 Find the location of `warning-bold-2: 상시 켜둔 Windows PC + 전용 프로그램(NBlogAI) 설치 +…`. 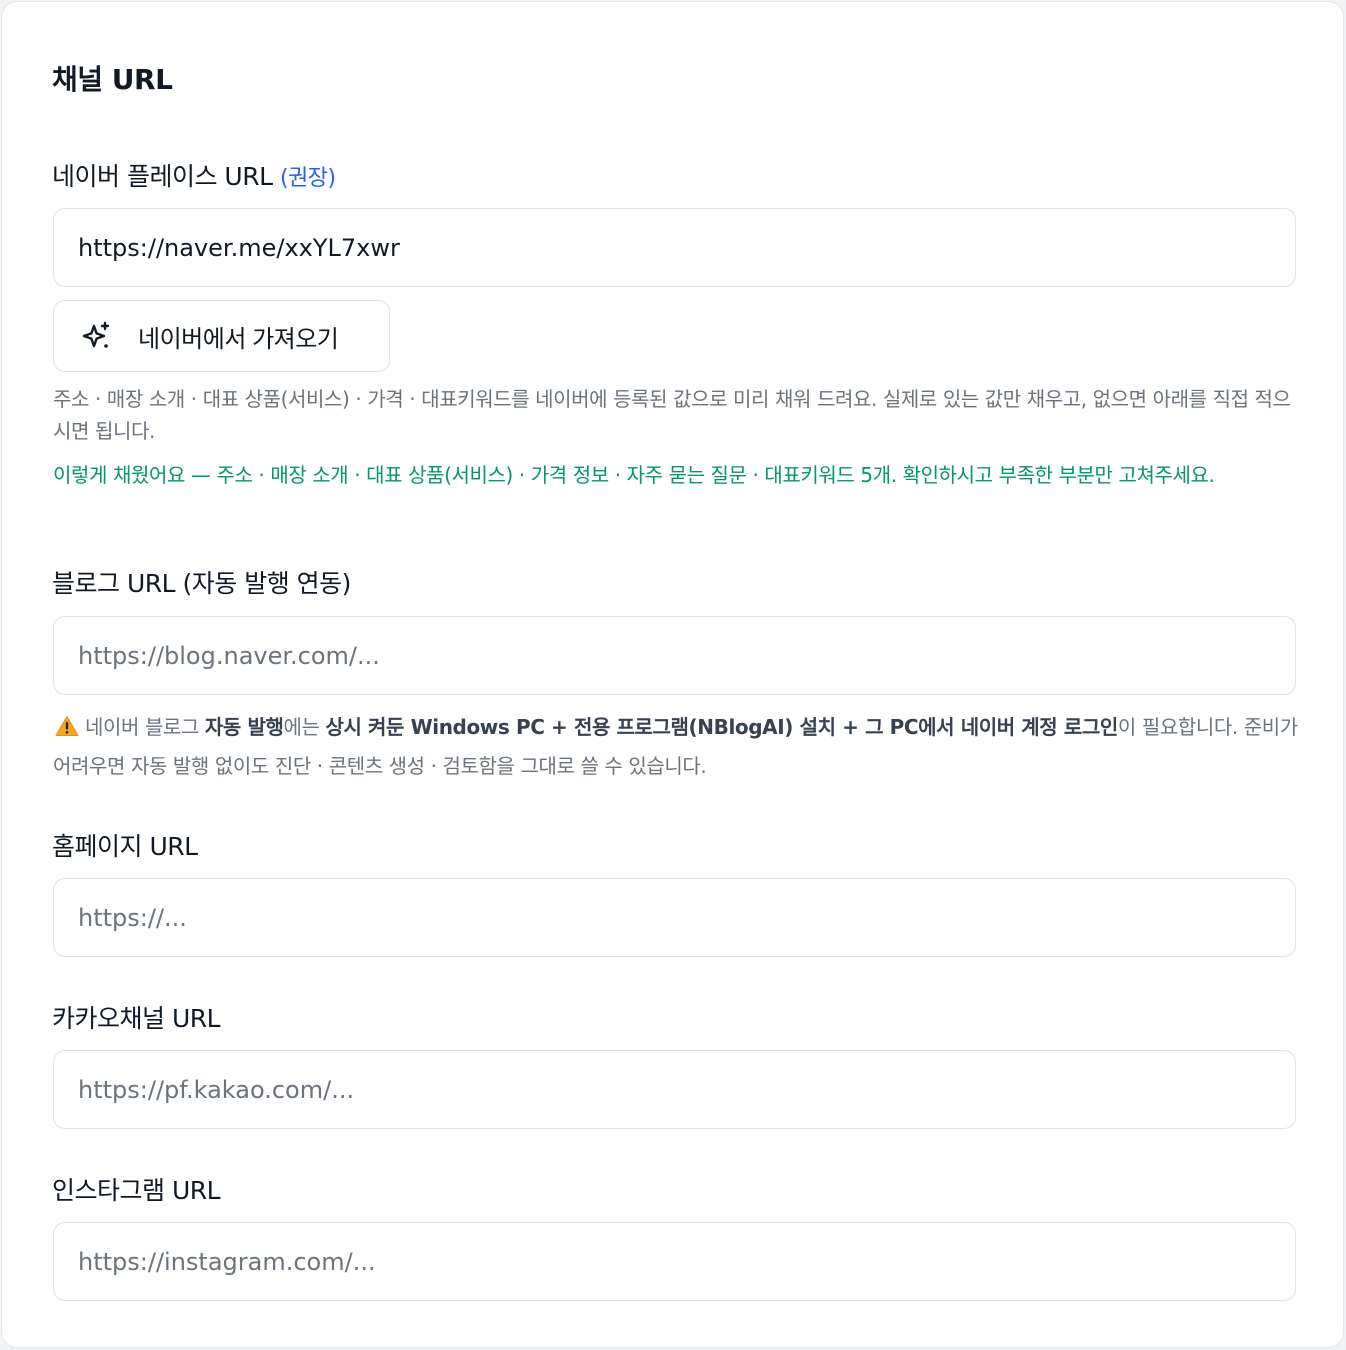

warning-bold-2: 상시 켜둔 Windows PC + 전용 프로그램(NBlogAI) 설치 +… is located at coordinates (721, 727).